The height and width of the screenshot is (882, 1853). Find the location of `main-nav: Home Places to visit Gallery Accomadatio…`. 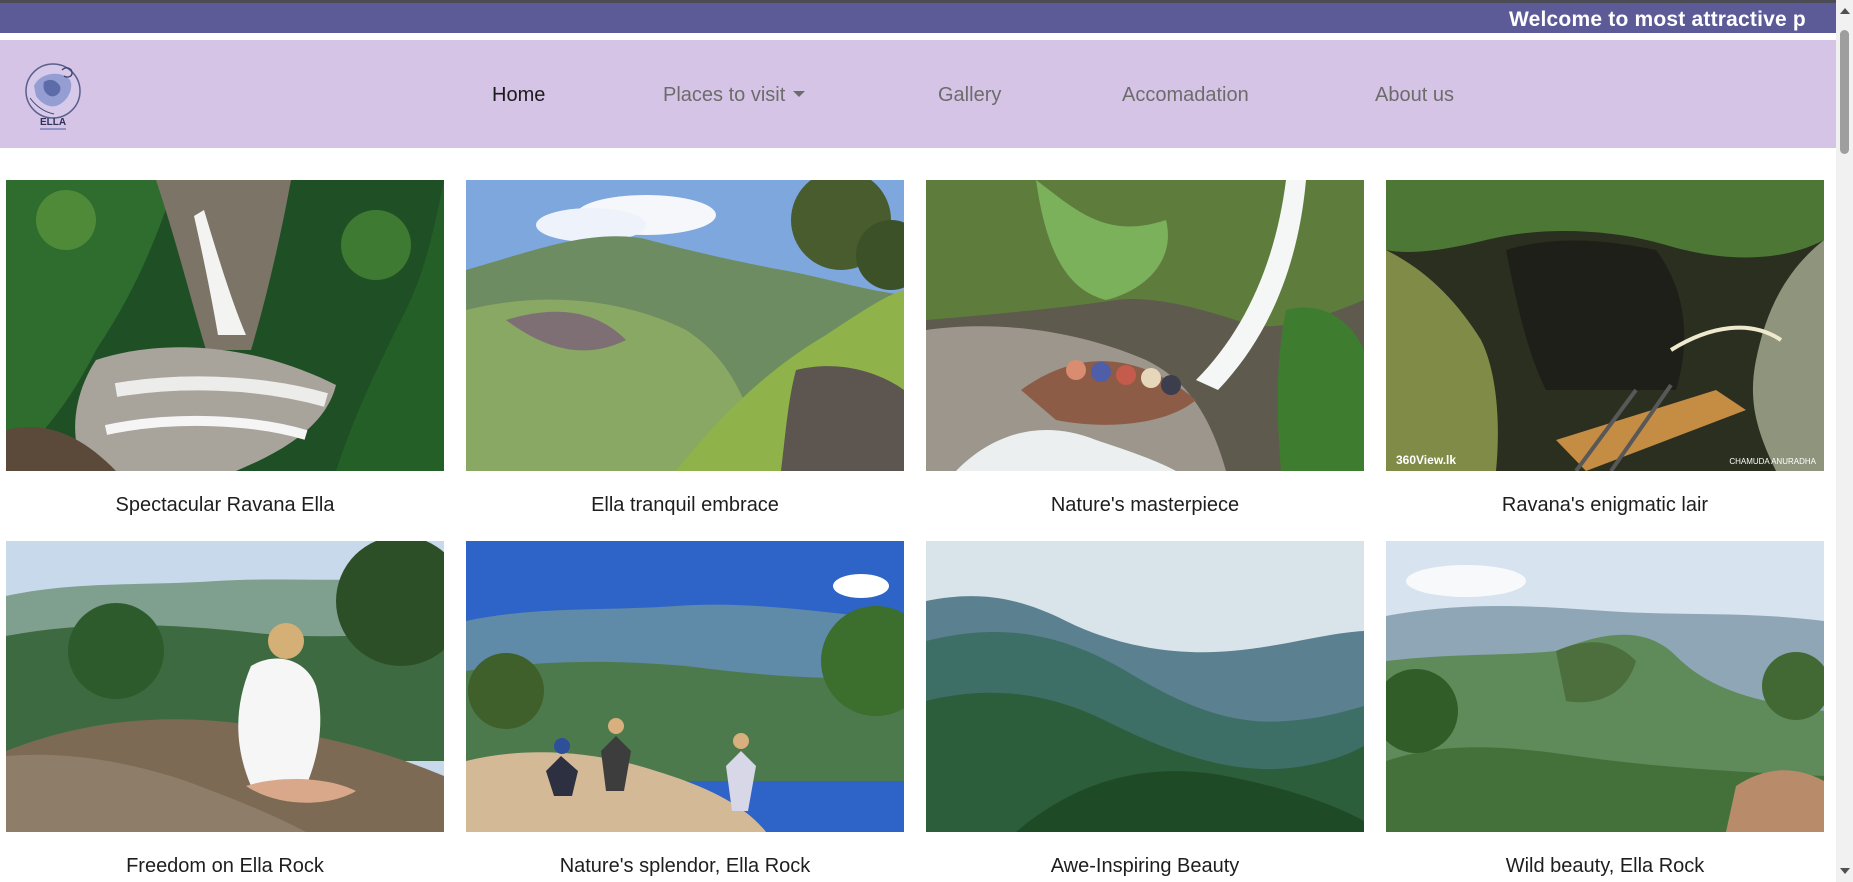

main-nav: Home Places to visit Gallery Accomadatio… is located at coordinates (918, 94).